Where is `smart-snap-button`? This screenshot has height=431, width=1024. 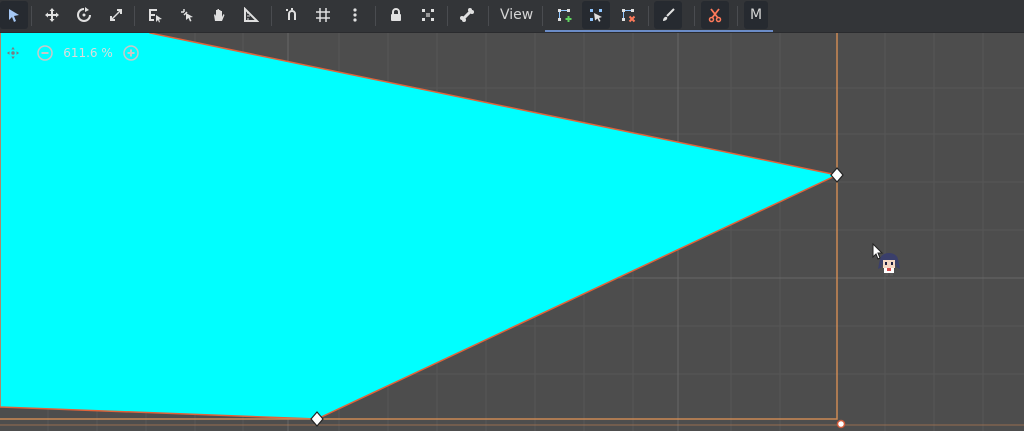 smart-snap-button is located at coordinates (292, 15).